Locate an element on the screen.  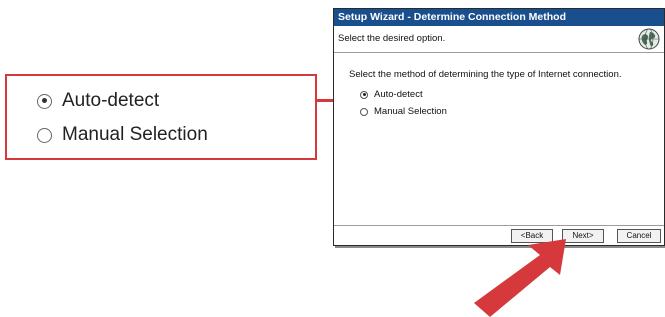
callout-option-auto-detect: Auto-detect is located at coordinates (98, 101).